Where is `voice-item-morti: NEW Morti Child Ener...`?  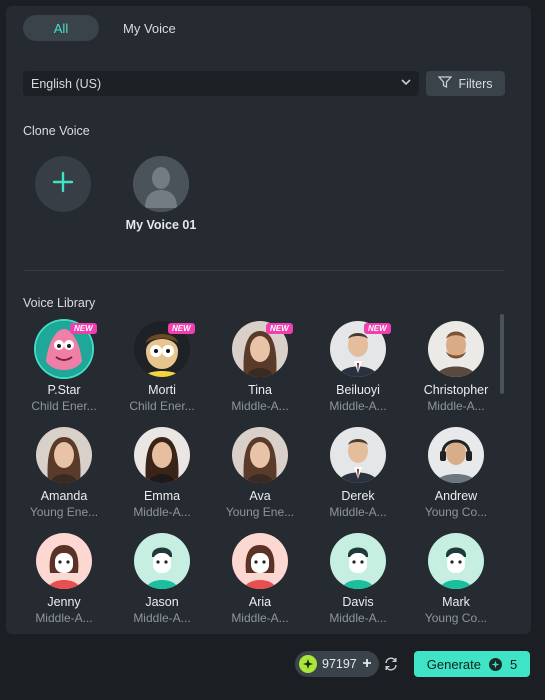
voice-item-morti: NEW Morti Child Ener... is located at coordinates (162, 367).